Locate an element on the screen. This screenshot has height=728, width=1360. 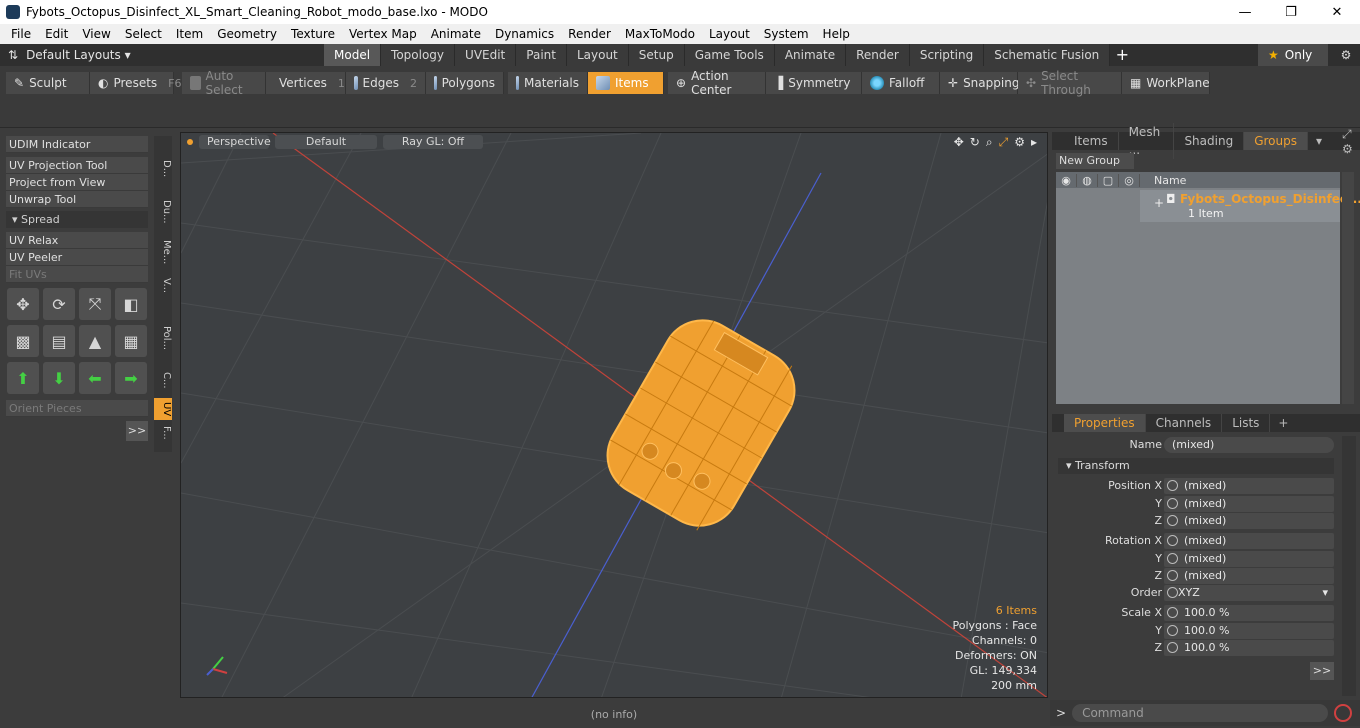
arrow-up-icon: ⬆ is located at coordinates (23, 378).